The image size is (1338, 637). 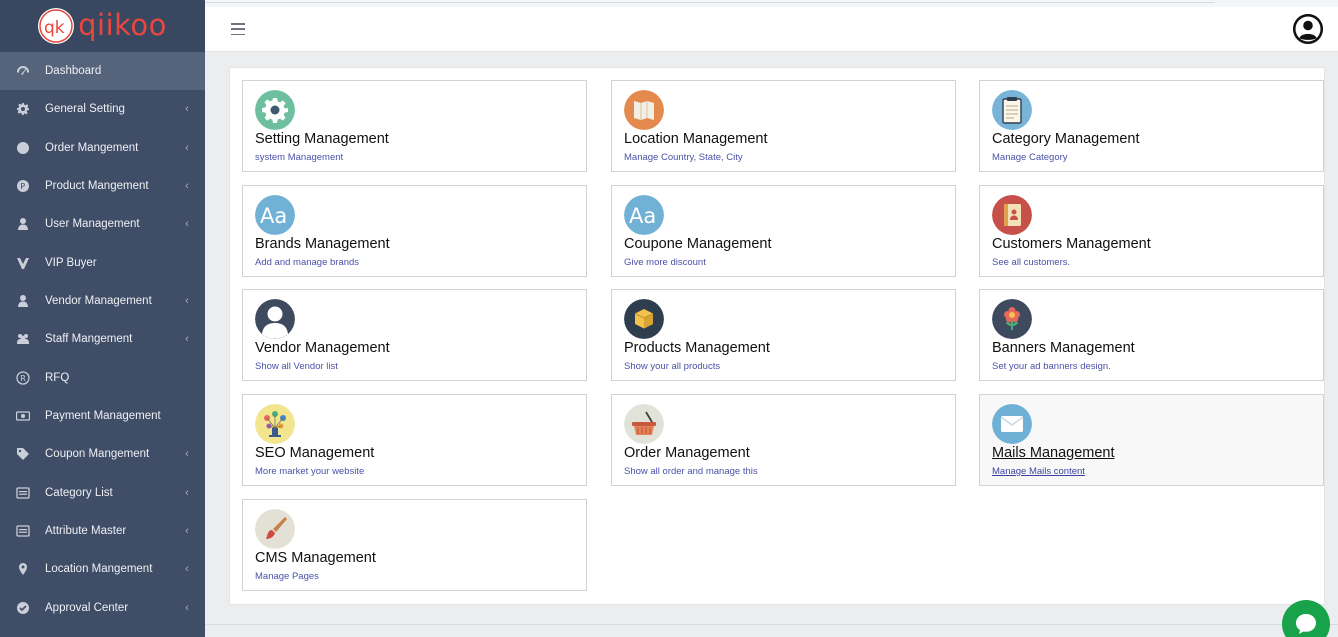 What do you see at coordinates (99, 569) in the screenshot?
I see `sidebar-item-label: Location Mangement` at bounding box center [99, 569].